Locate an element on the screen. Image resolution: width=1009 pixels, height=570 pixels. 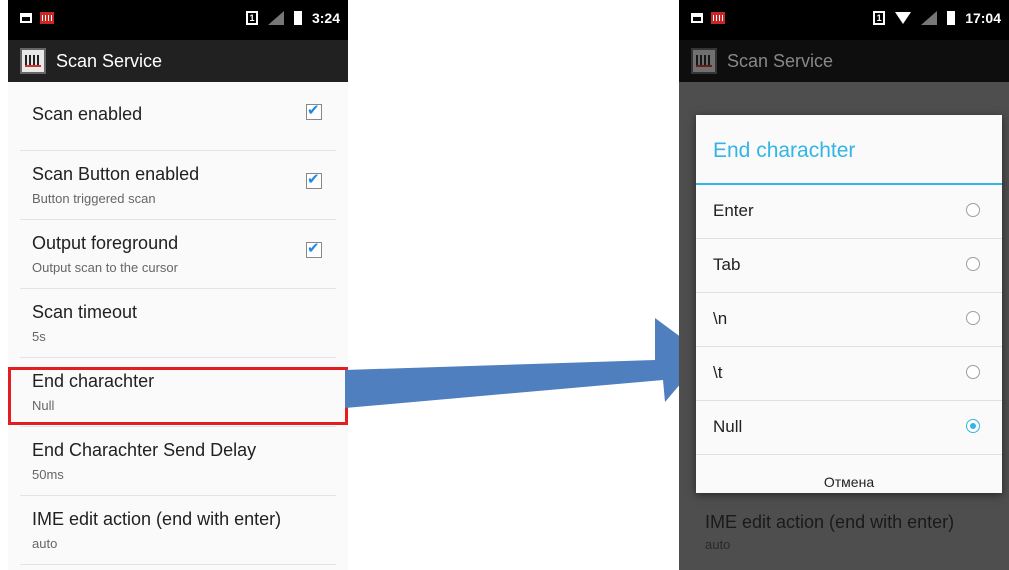
radio-button-enter is located at coordinates (973, 210).